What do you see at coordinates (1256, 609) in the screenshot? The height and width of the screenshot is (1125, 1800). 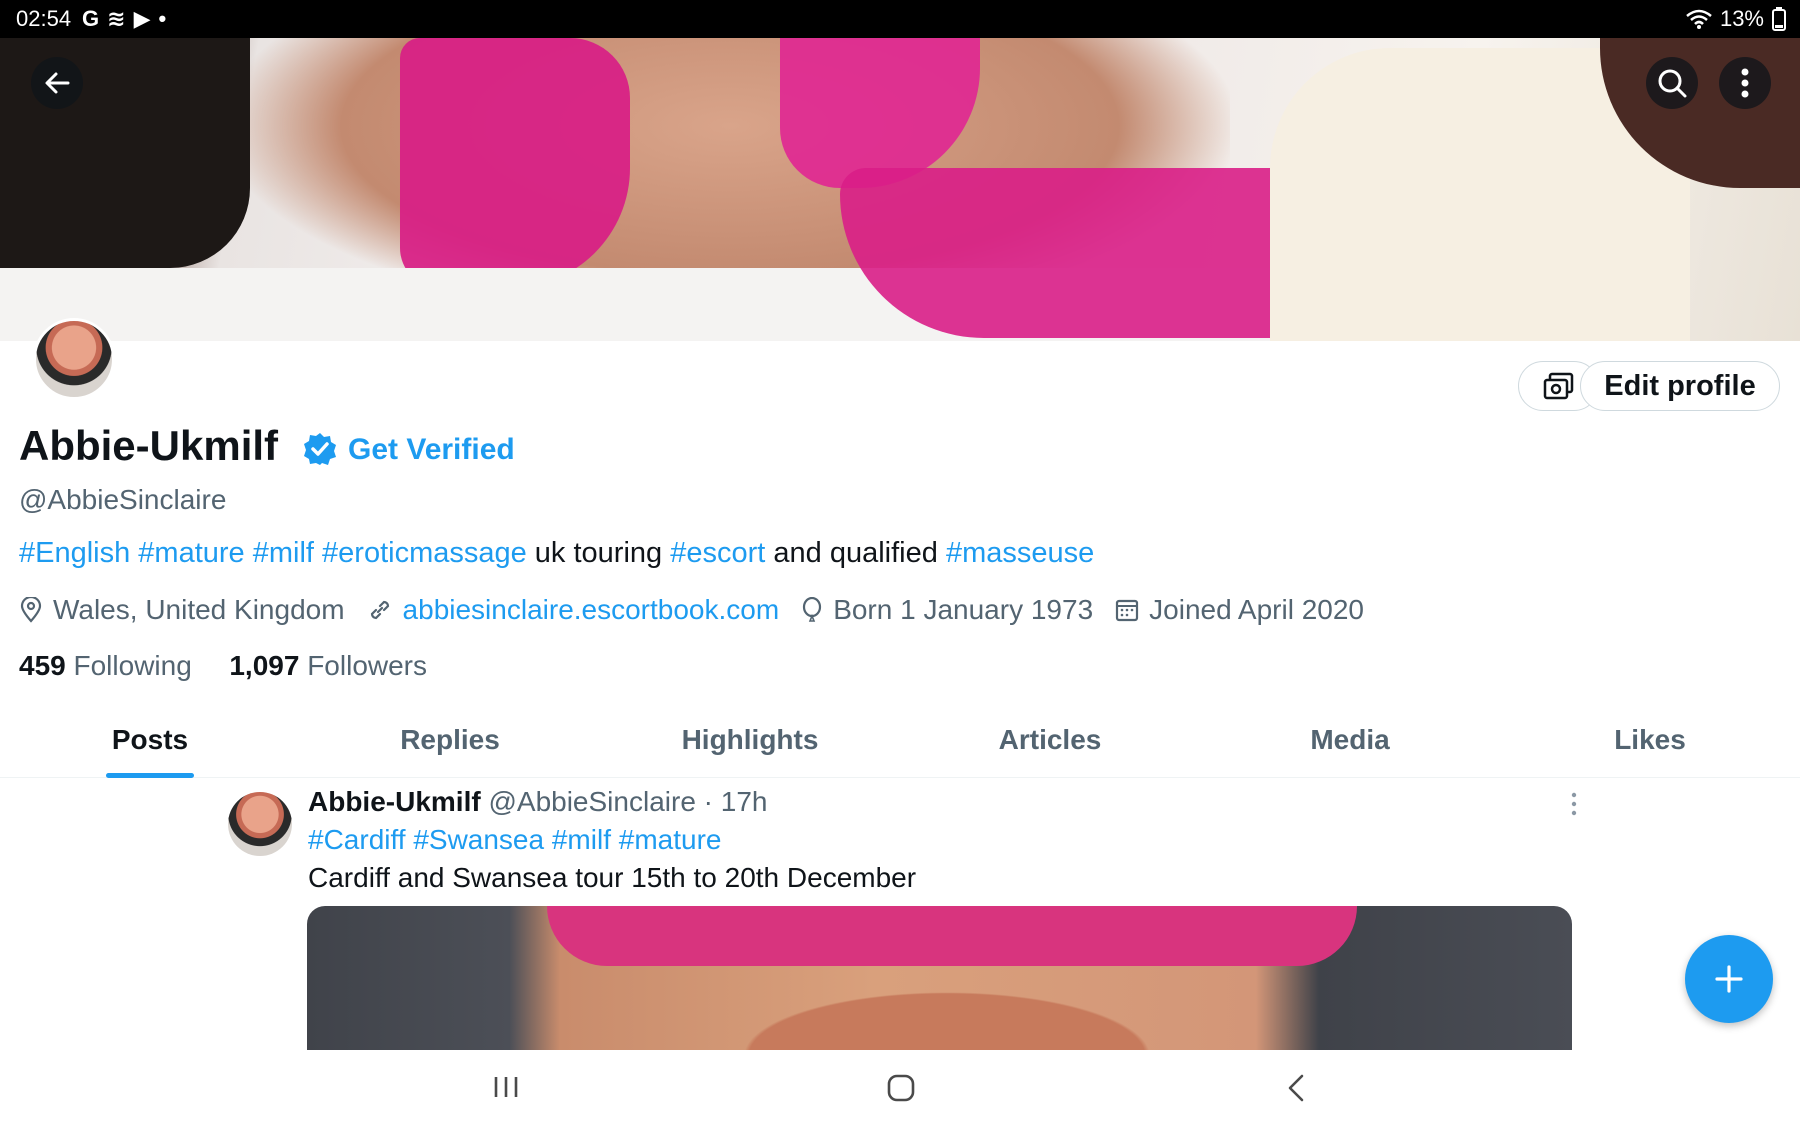 I see `profile-joined-date: Joined April 2020` at bounding box center [1256, 609].